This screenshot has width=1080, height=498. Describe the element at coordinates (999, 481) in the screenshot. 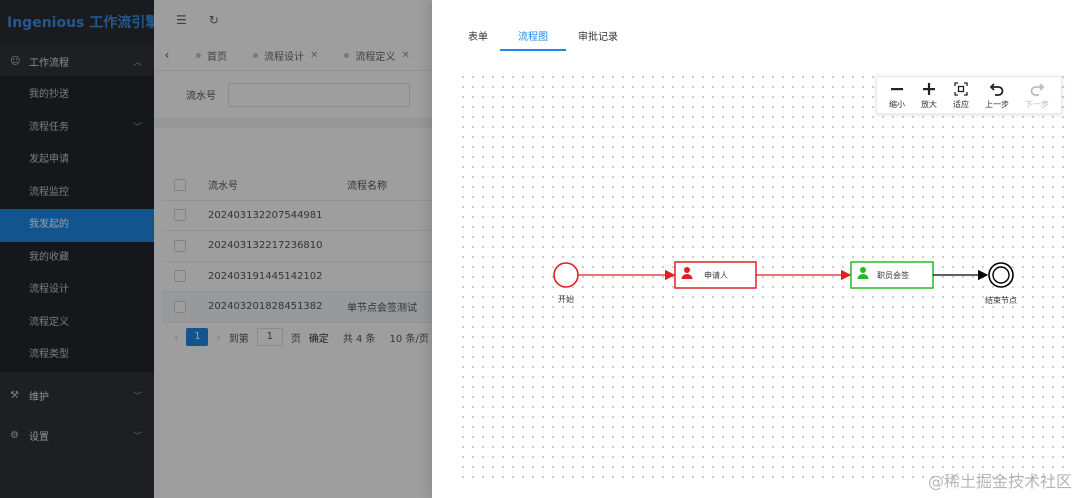

I see `watermark: @稀土掘金技术社区` at that location.